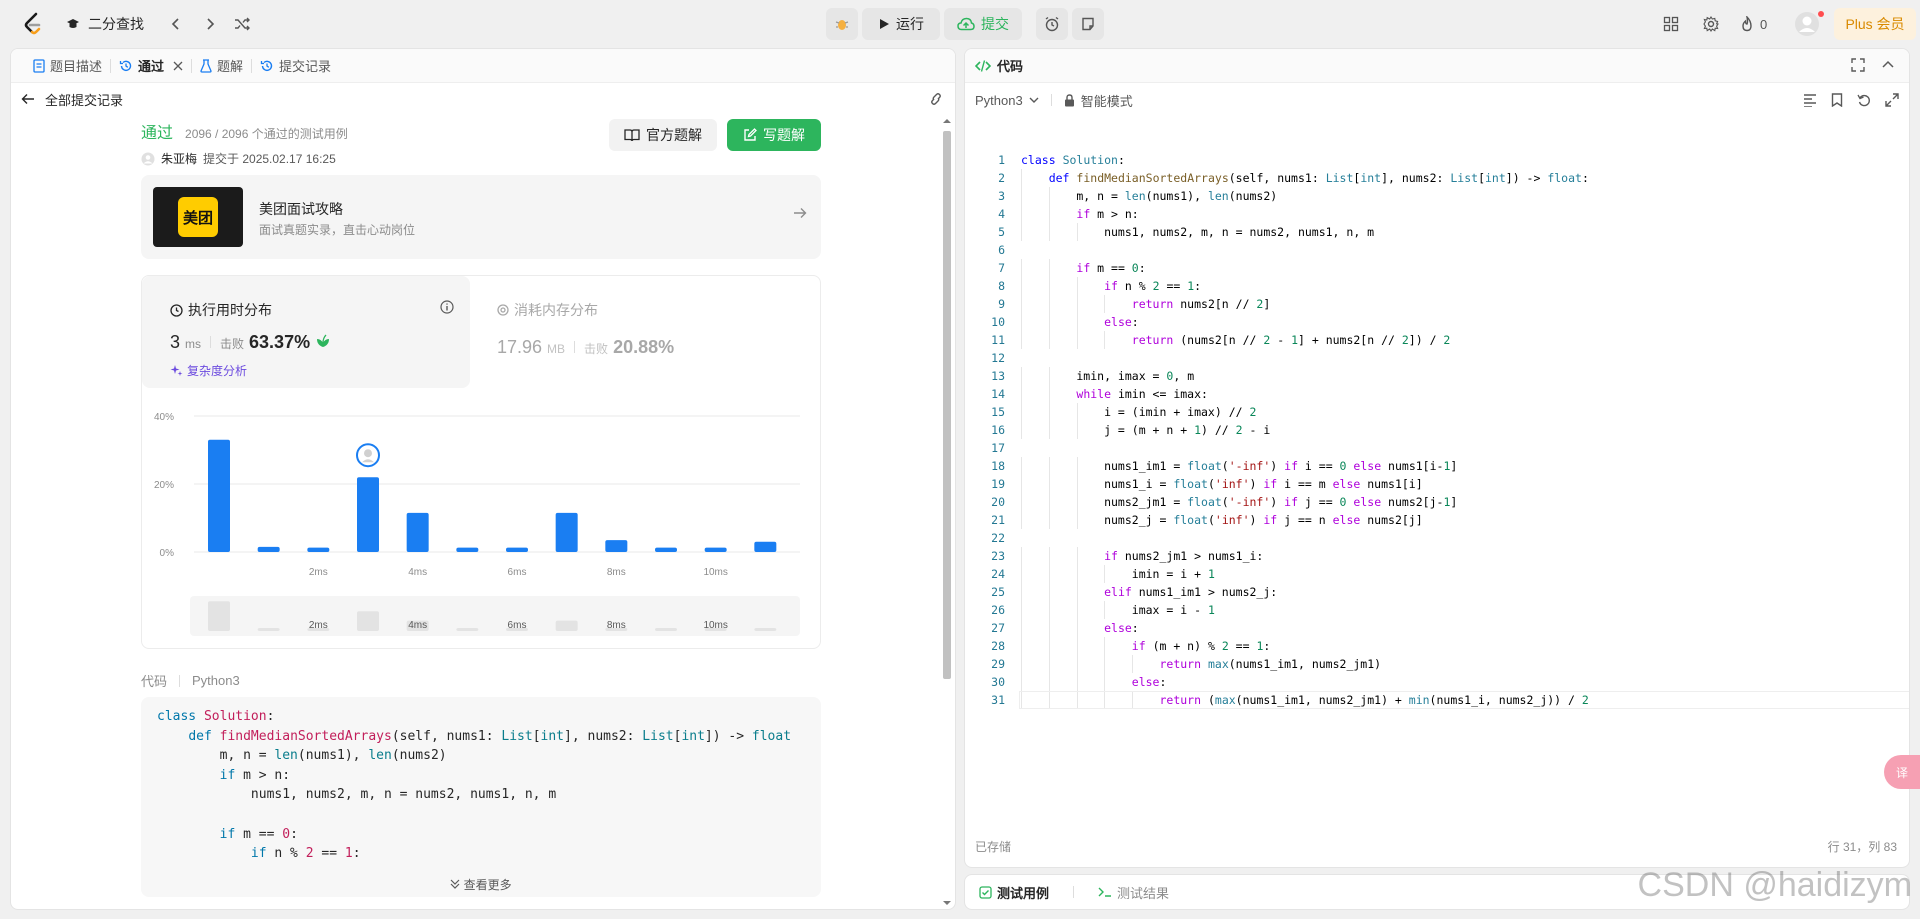  Describe the element at coordinates (1437, 592) in the screenshot. I see `code-line: 25 elif nums1_im1 > nums2_j:` at that location.